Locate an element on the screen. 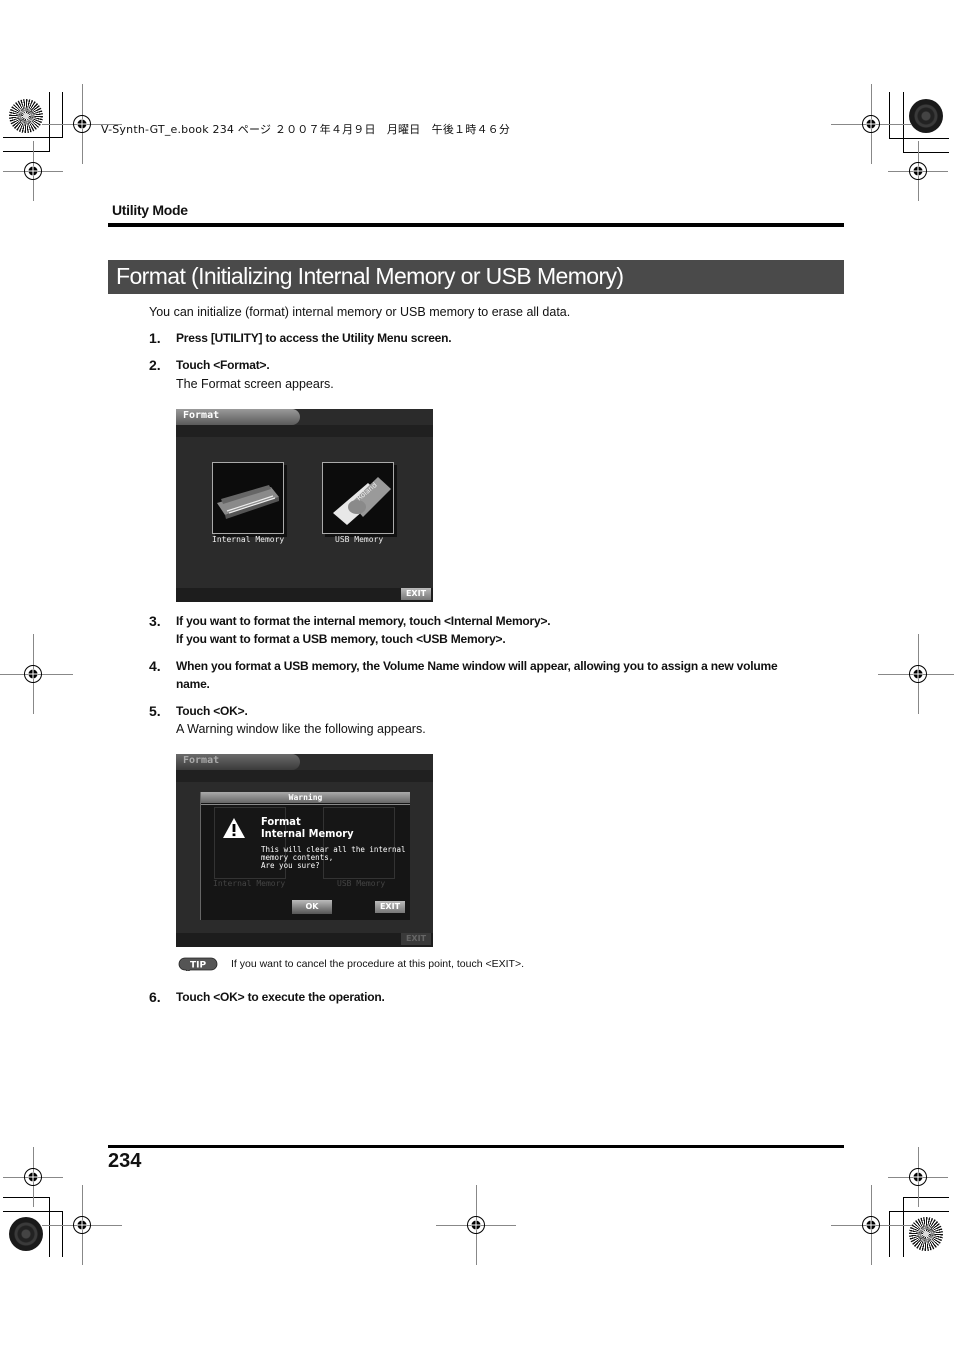  step-text: Touch <OK>. is located at coordinates (212, 711).